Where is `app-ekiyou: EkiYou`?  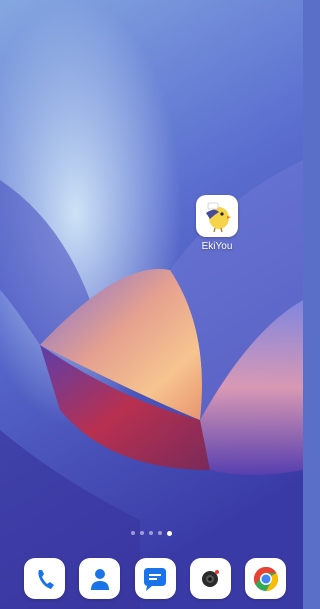 app-ekiyou: EkiYou is located at coordinates (217, 223).